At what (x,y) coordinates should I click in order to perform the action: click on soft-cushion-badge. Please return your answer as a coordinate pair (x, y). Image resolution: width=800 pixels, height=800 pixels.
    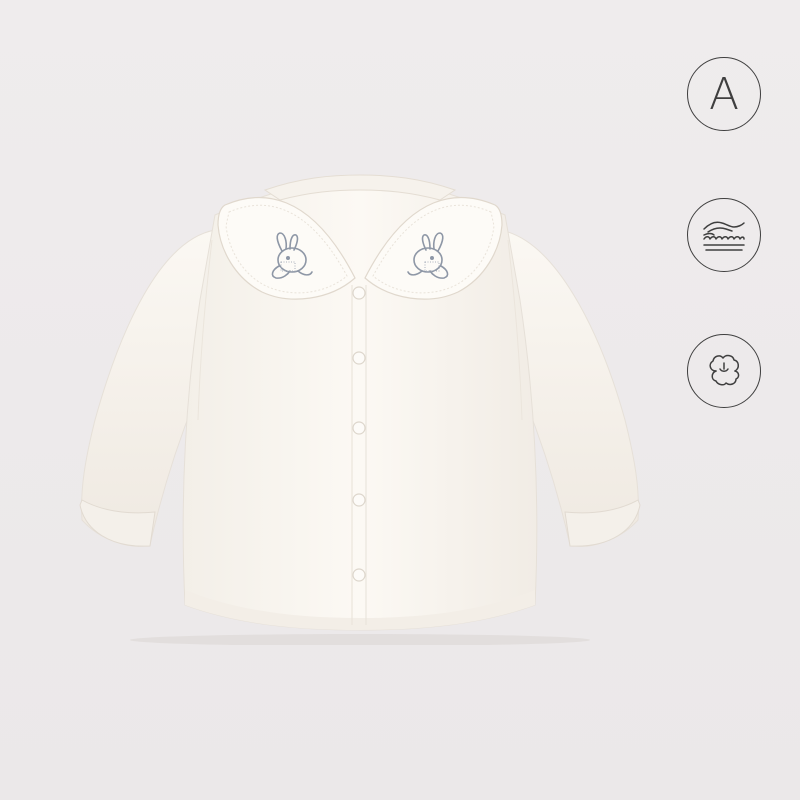
    Looking at the image, I should click on (724, 235).